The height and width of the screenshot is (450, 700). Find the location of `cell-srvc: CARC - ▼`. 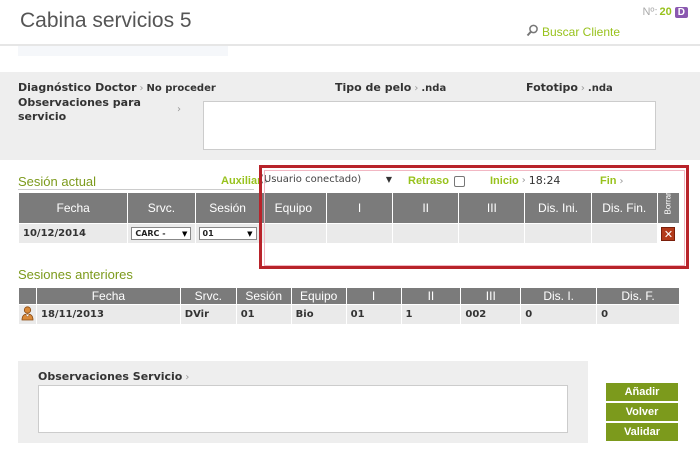

cell-srvc: CARC - ▼ is located at coordinates (161, 233).